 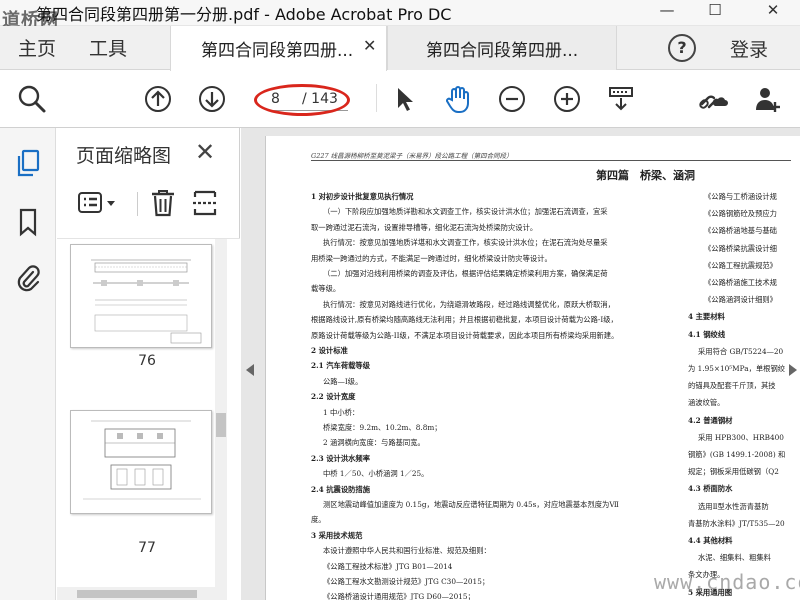 I want to click on document-text-line: 《公路工程抗震规范》, so click(x=740, y=265).